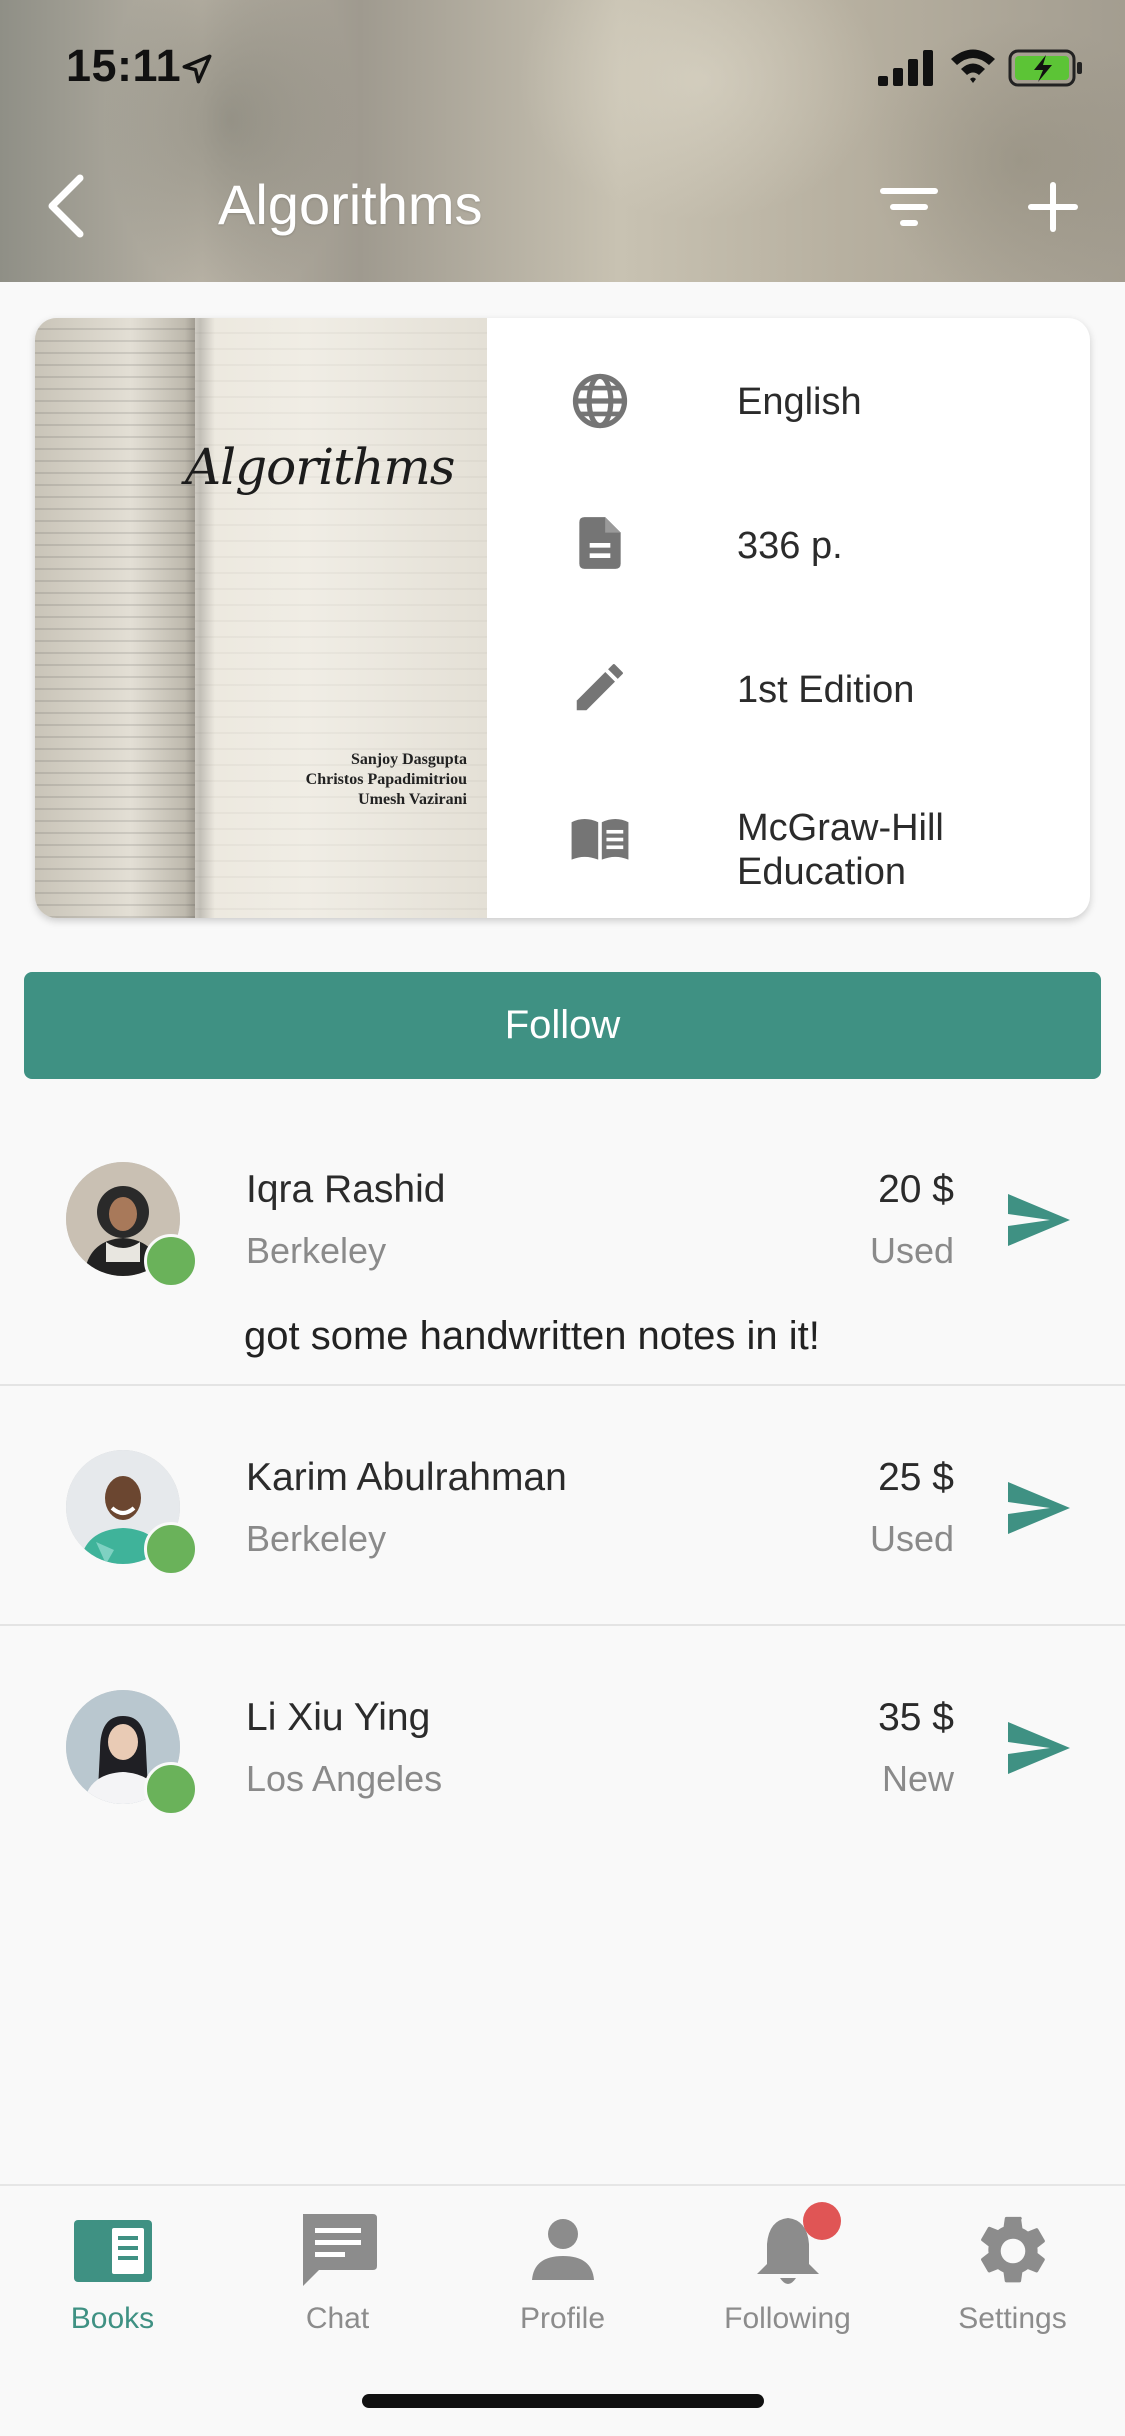 The width and height of the screenshot is (1125, 2436). Describe the element at coordinates (406, 1477) in the screenshot. I see `seller-name: Karim Abulrahman` at that location.